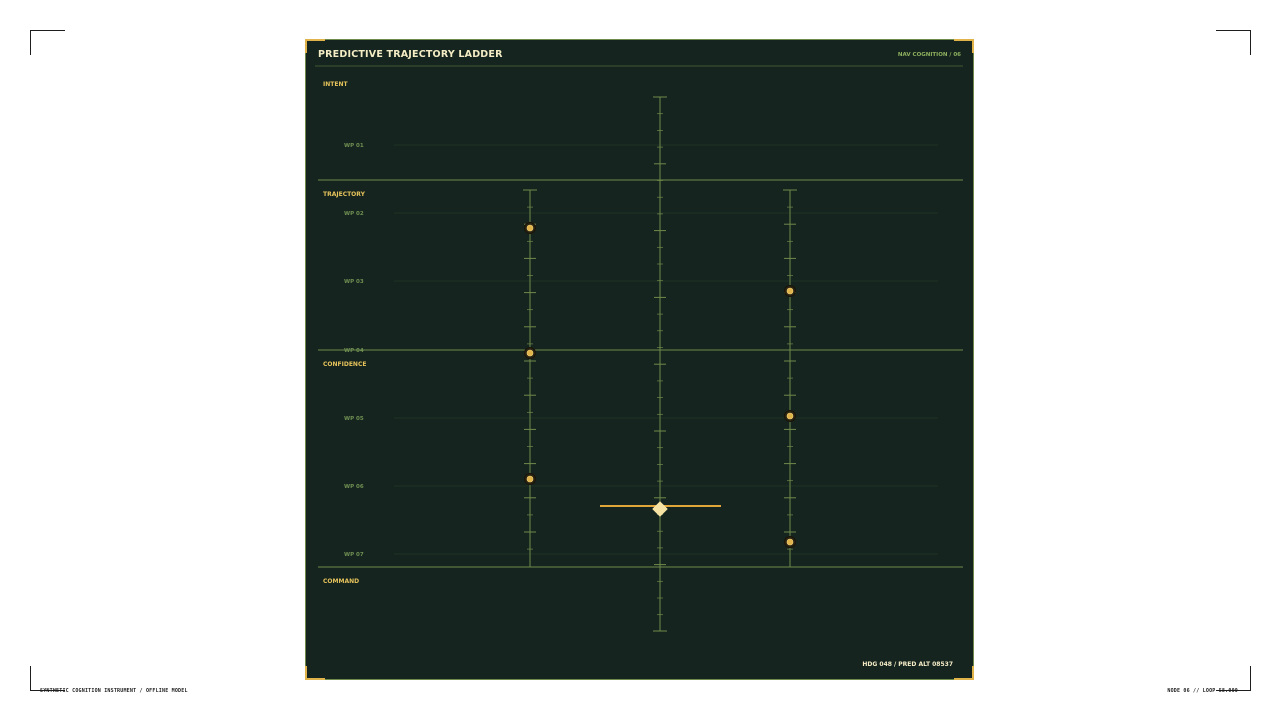  I want to click on prediction-diamond, so click(660, 509).